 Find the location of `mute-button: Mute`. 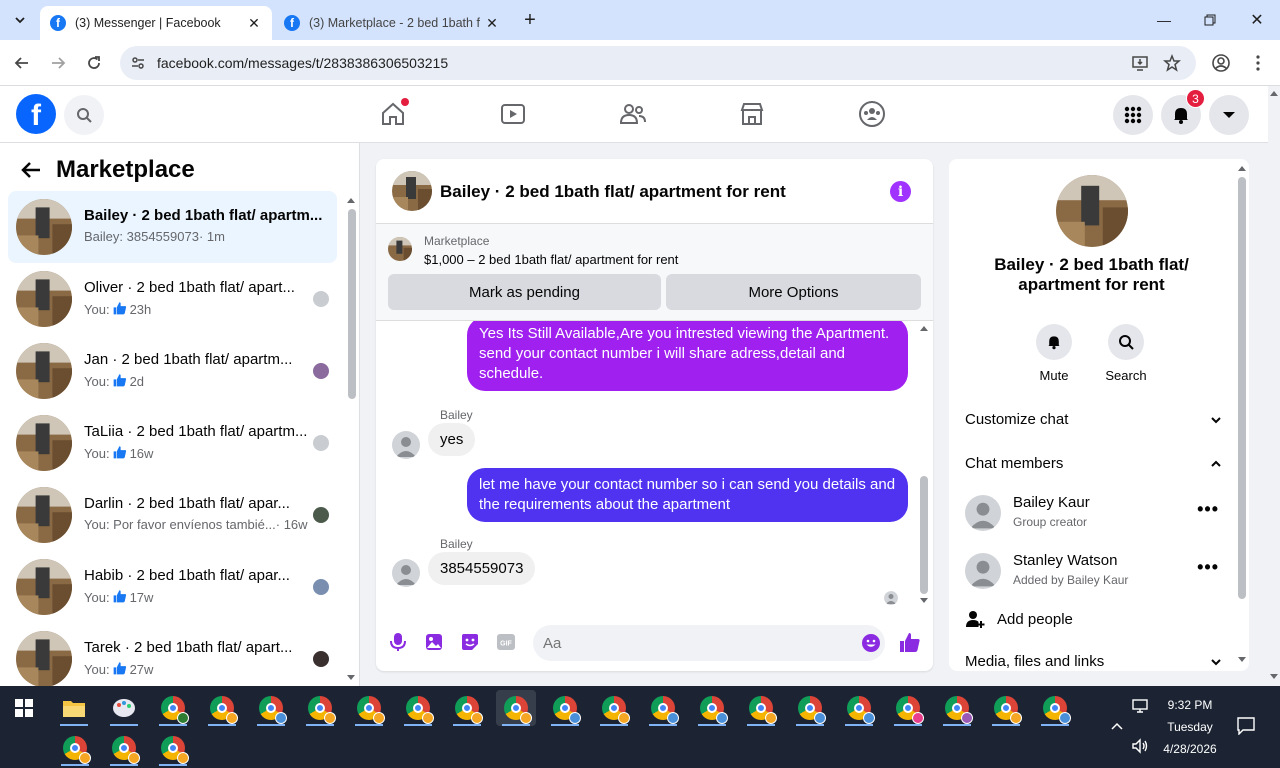

mute-button: Mute is located at coordinates (1054, 353).